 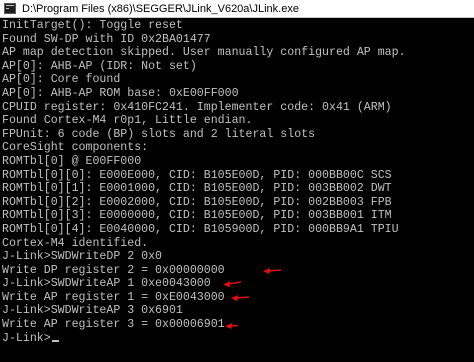 What do you see at coordinates (106, 39) in the screenshot?
I see `console-line: Found SW-DP with ID 0x2BA01477` at bounding box center [106, 39].